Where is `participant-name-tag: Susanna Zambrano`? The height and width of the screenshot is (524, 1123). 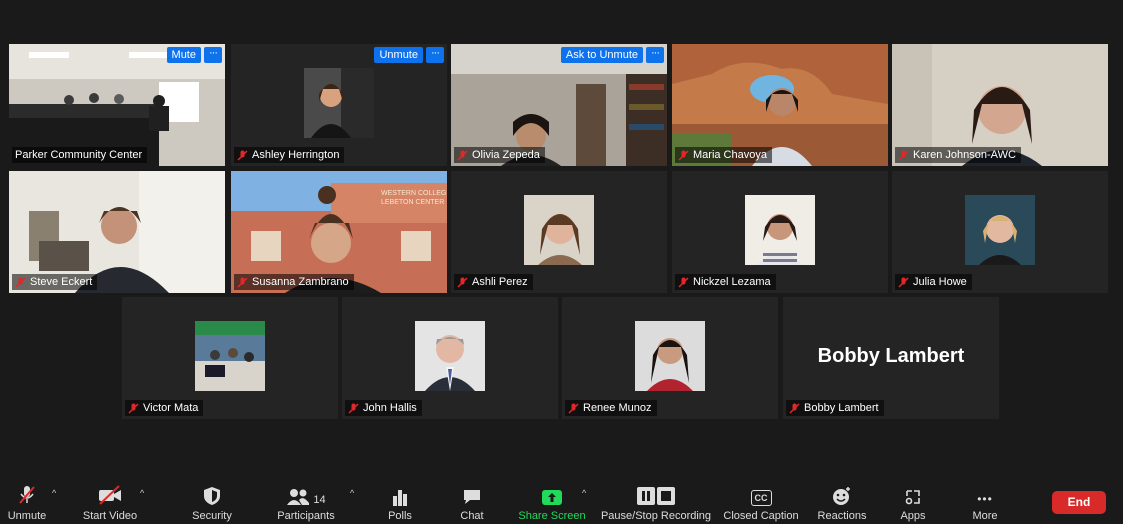
participant-name-tag: Susanna Zambrano is located at coordinates (294, 282).